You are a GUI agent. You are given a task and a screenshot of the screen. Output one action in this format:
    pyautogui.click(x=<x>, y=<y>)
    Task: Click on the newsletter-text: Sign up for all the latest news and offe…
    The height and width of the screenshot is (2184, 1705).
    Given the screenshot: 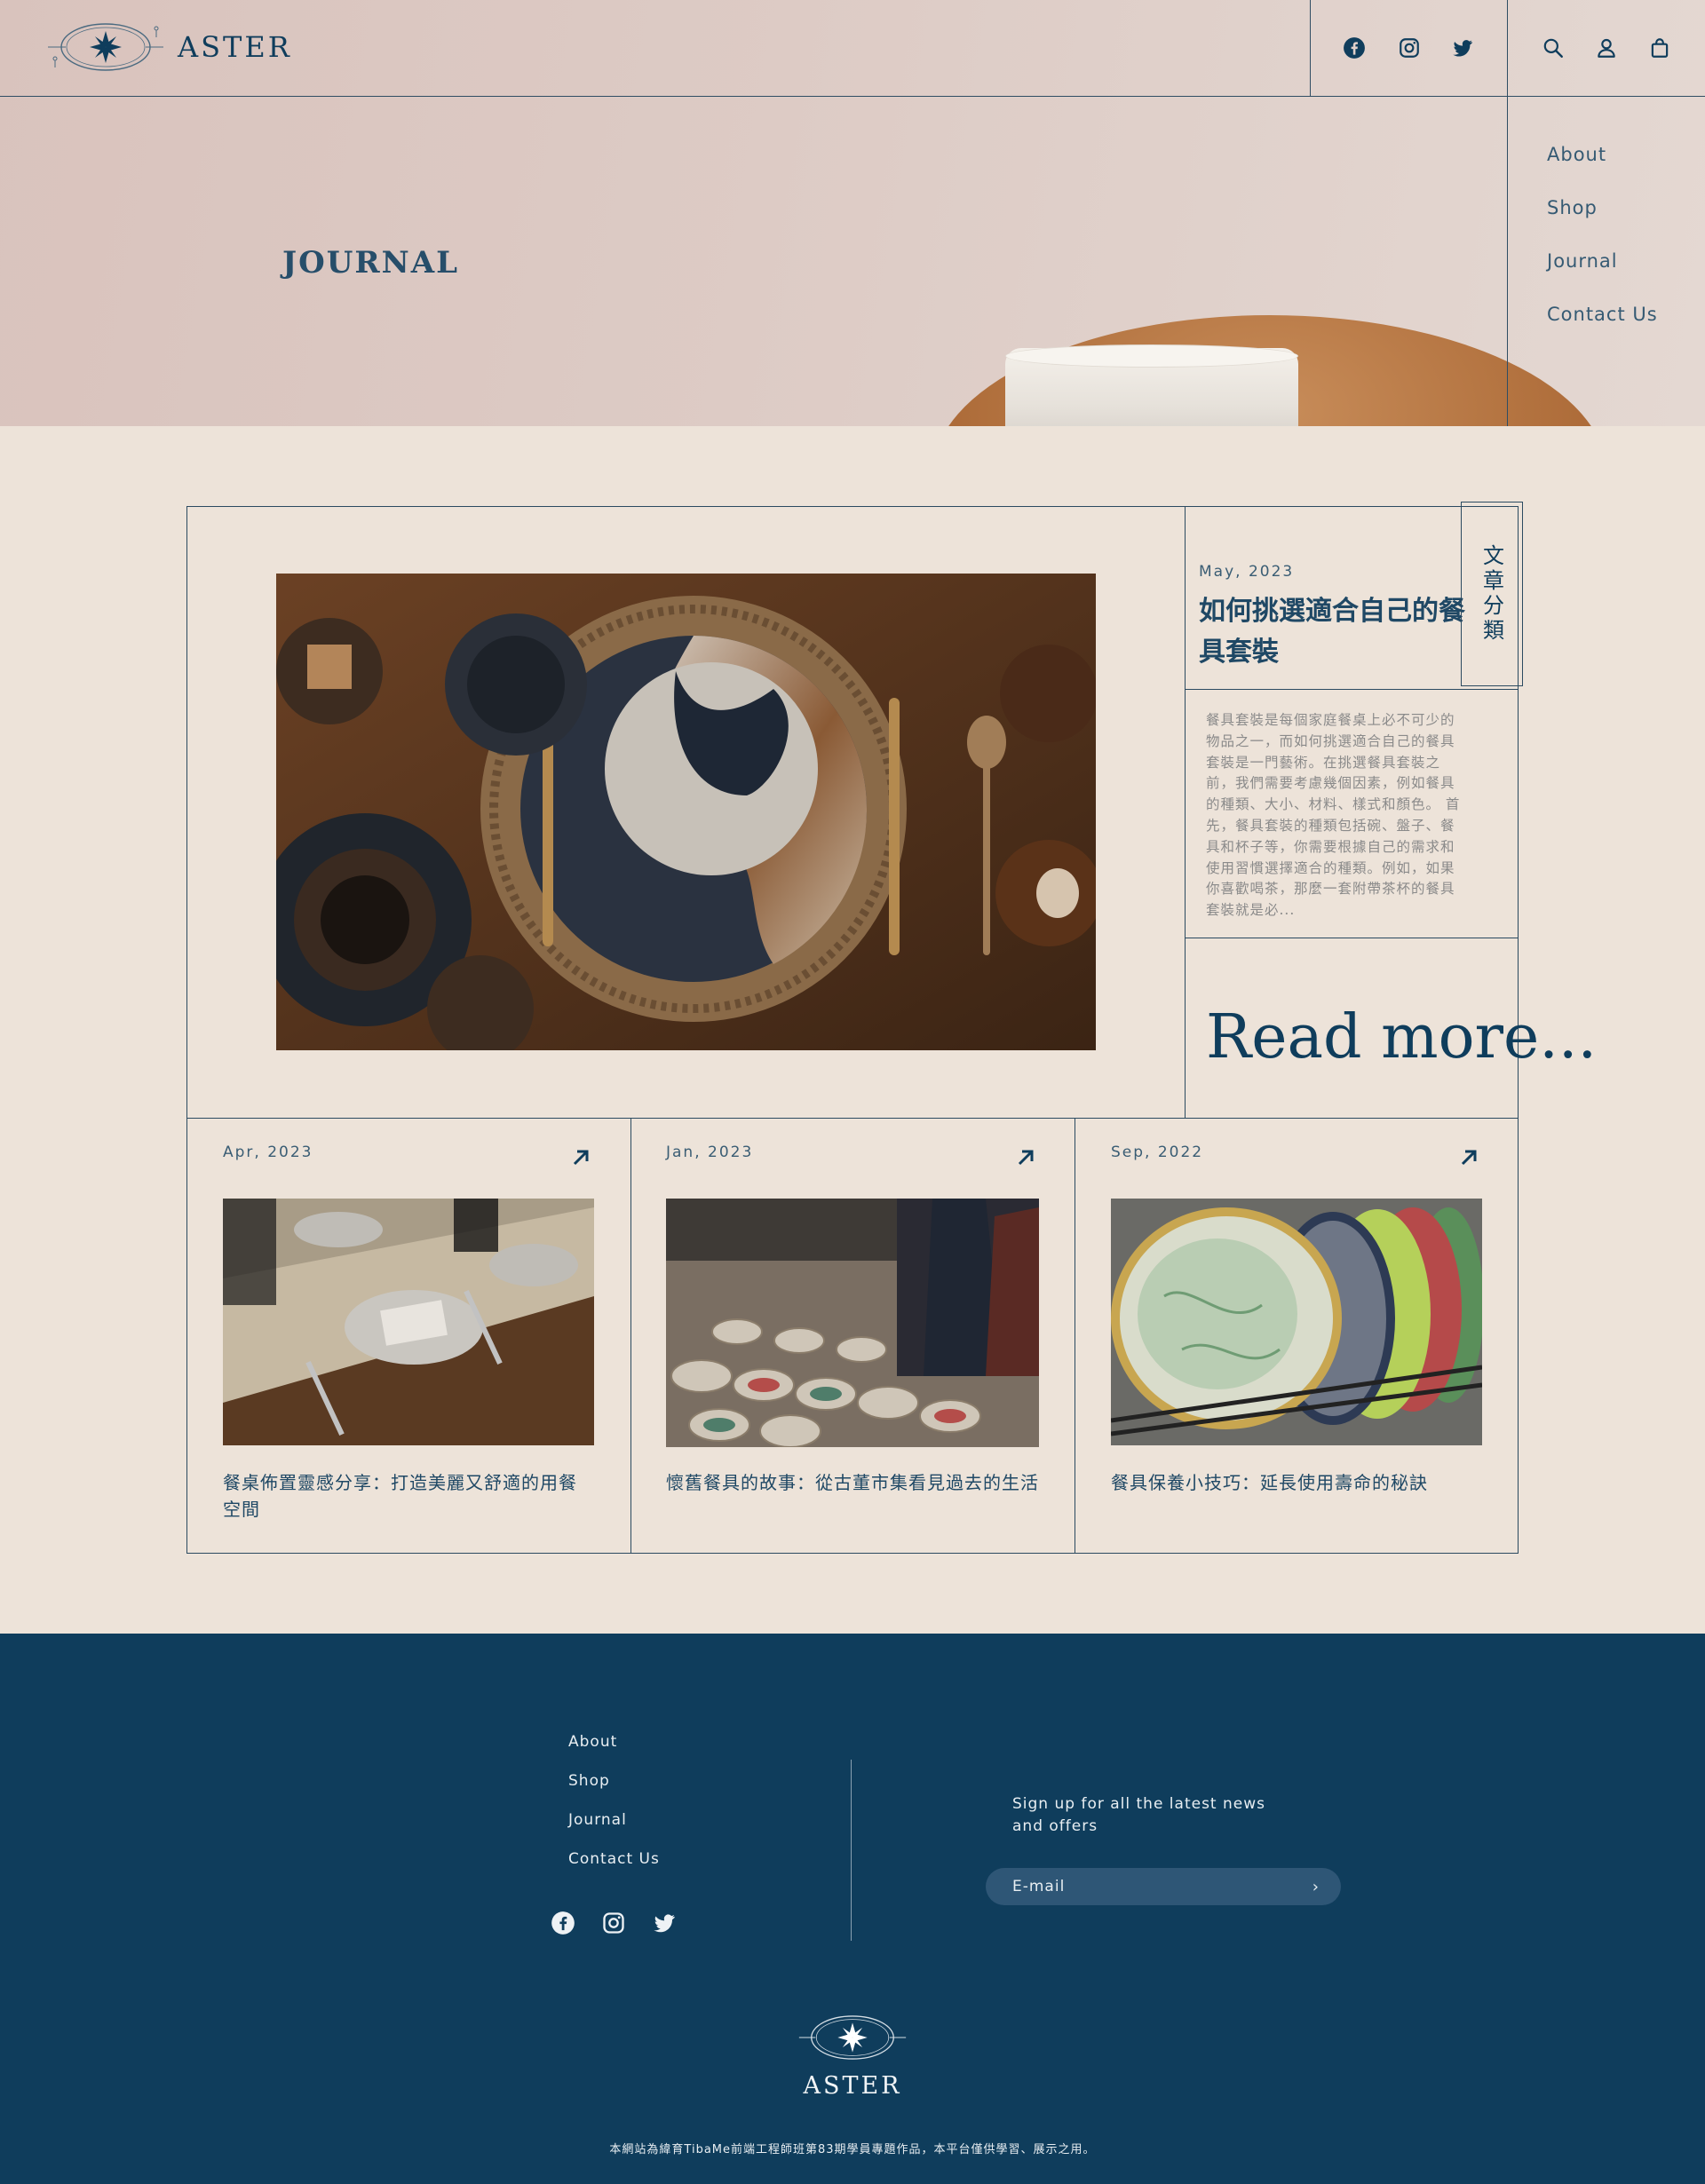 What is the action you would take?
    pyautogui.click(x=1139, y=1815)
    